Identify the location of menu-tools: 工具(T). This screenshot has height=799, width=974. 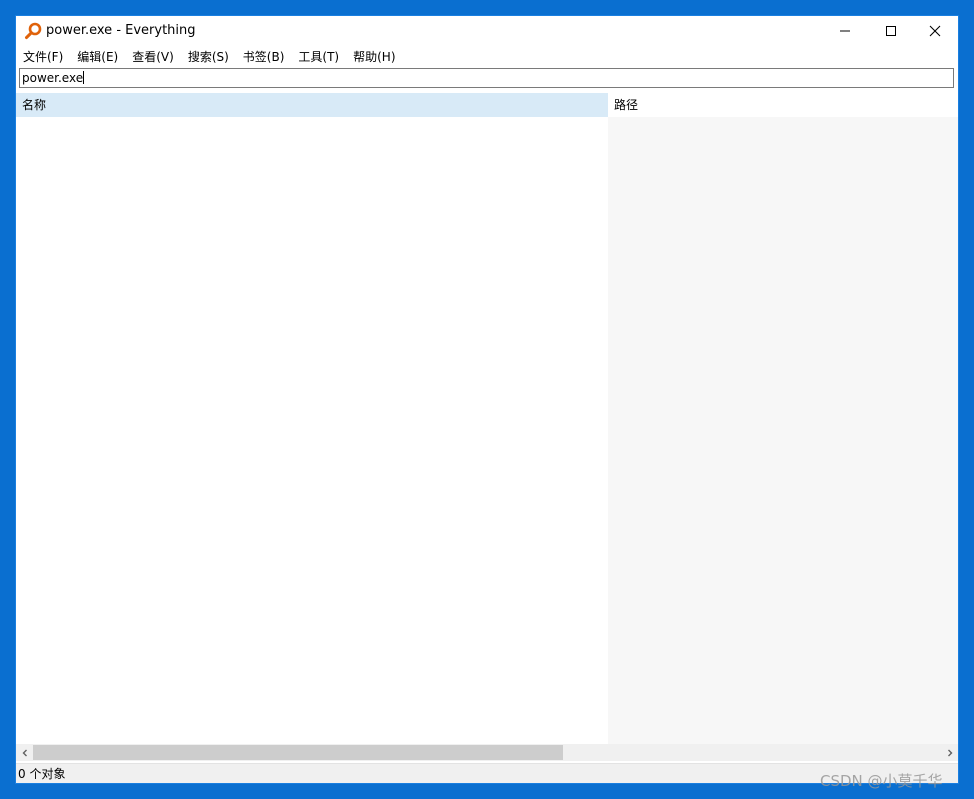
(318, 56).